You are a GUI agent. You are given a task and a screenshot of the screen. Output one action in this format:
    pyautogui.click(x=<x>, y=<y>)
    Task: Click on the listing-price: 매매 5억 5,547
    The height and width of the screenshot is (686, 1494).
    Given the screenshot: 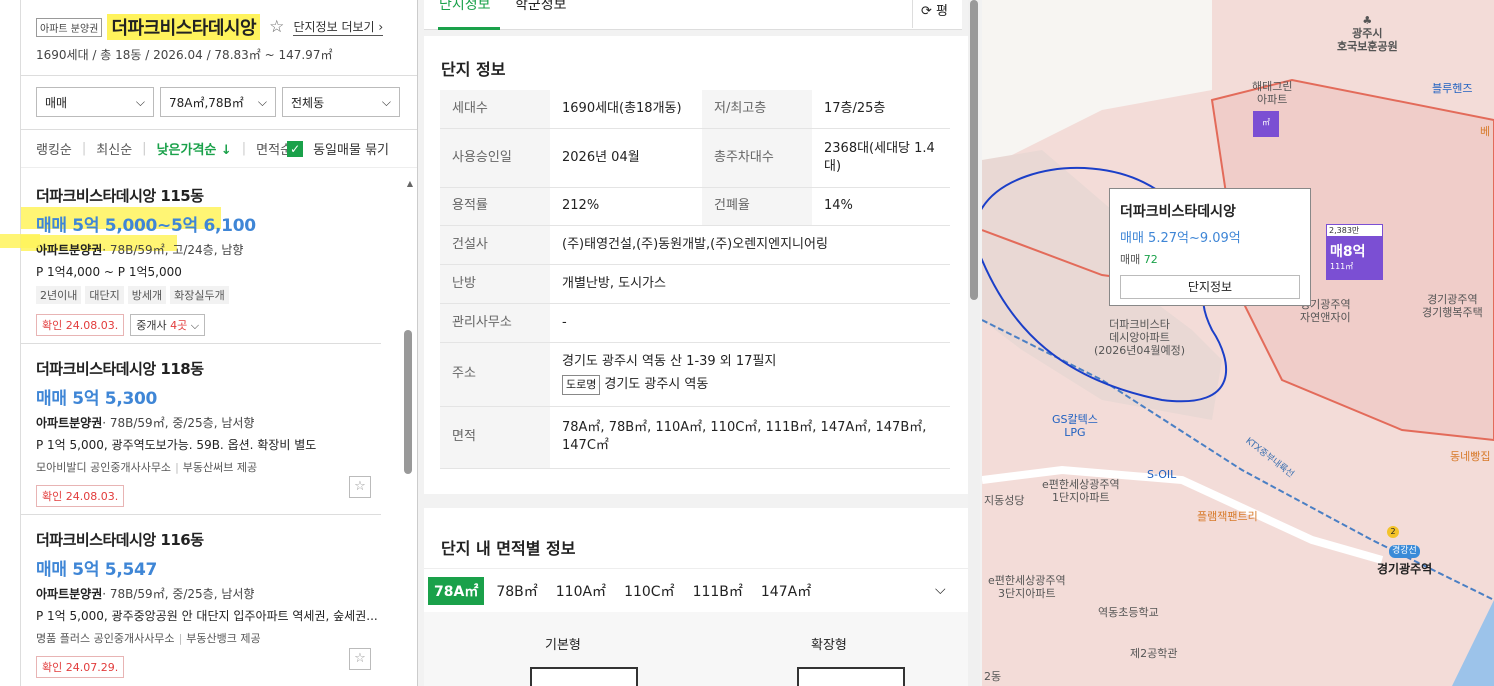 What is the action you would take?
    pyautogui.click(x=97, y=570)
    